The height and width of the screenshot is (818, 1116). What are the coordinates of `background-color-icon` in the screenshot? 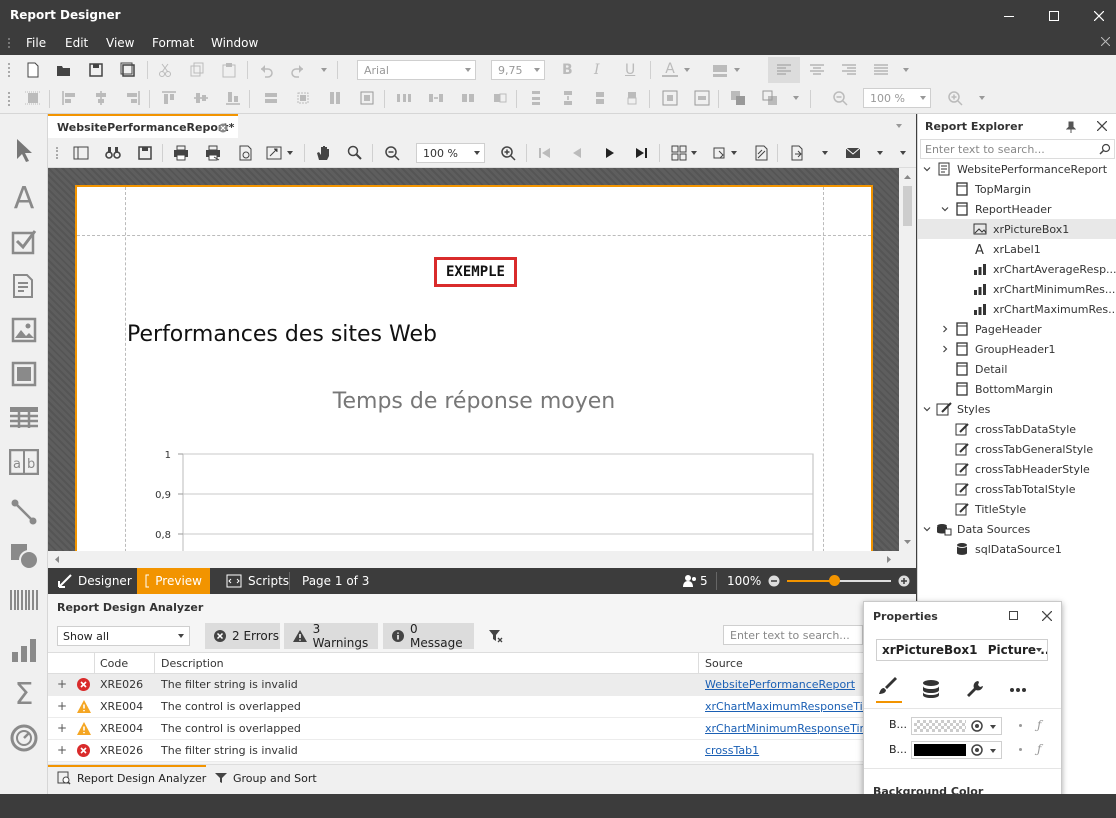 It's located at (720, 70).